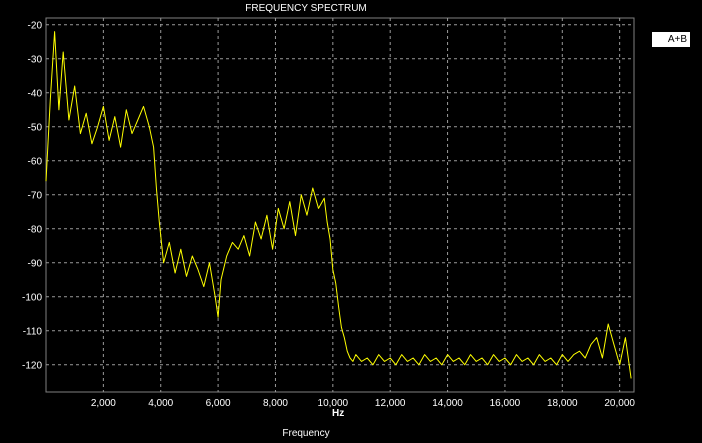 This screenshot has width=702, height=443. Describe the element at coordinates (160, 403) in the screenshot. I see `x-tick-label: 4,000` at that location.